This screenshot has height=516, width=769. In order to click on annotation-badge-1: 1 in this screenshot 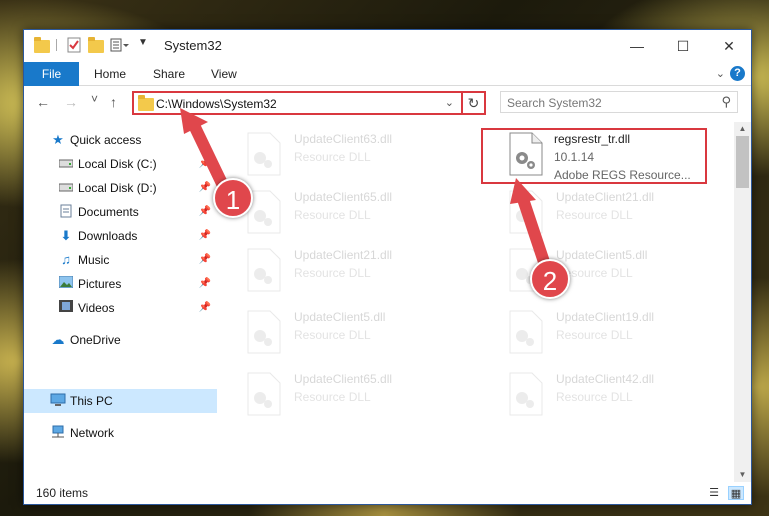, I will do `click(233, 198)`.